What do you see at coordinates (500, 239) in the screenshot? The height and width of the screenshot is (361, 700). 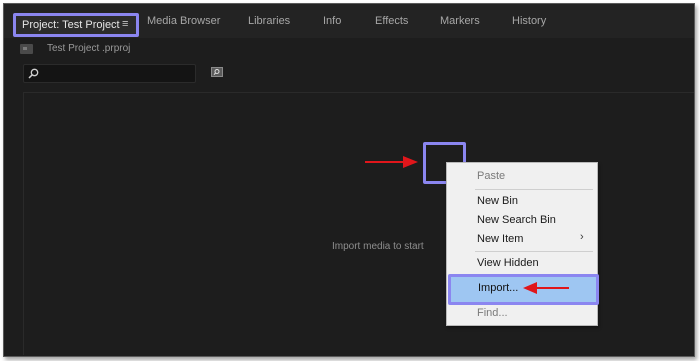 I see `menu-item-new-item: New Item` at bounding box center [500, 239].